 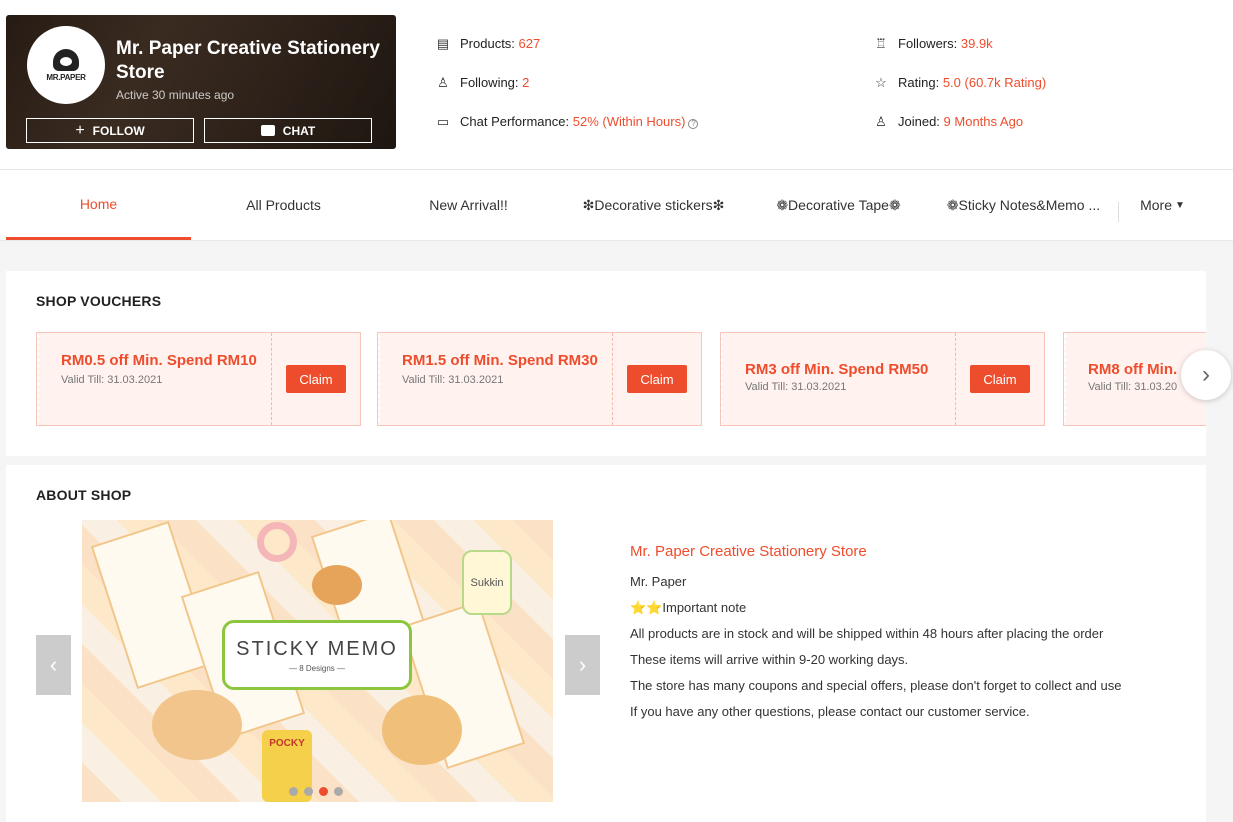 What do you see at coordinates (317, 648) in the screenshot?
I see `banner-title: STICKY MEMO` at bounding box center [317, 648].